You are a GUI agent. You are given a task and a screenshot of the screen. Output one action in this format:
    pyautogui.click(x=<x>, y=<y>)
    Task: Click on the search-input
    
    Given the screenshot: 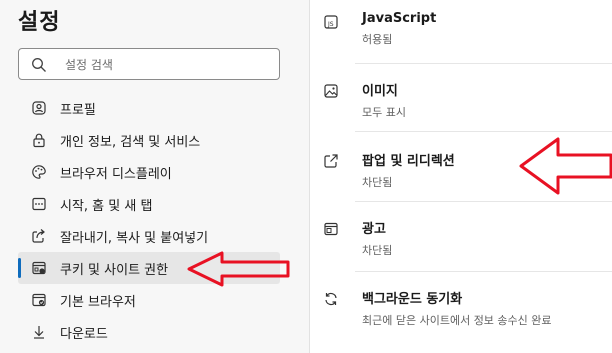 What is the action you would take?
    pyautogui.click(x=165, y=65)
    